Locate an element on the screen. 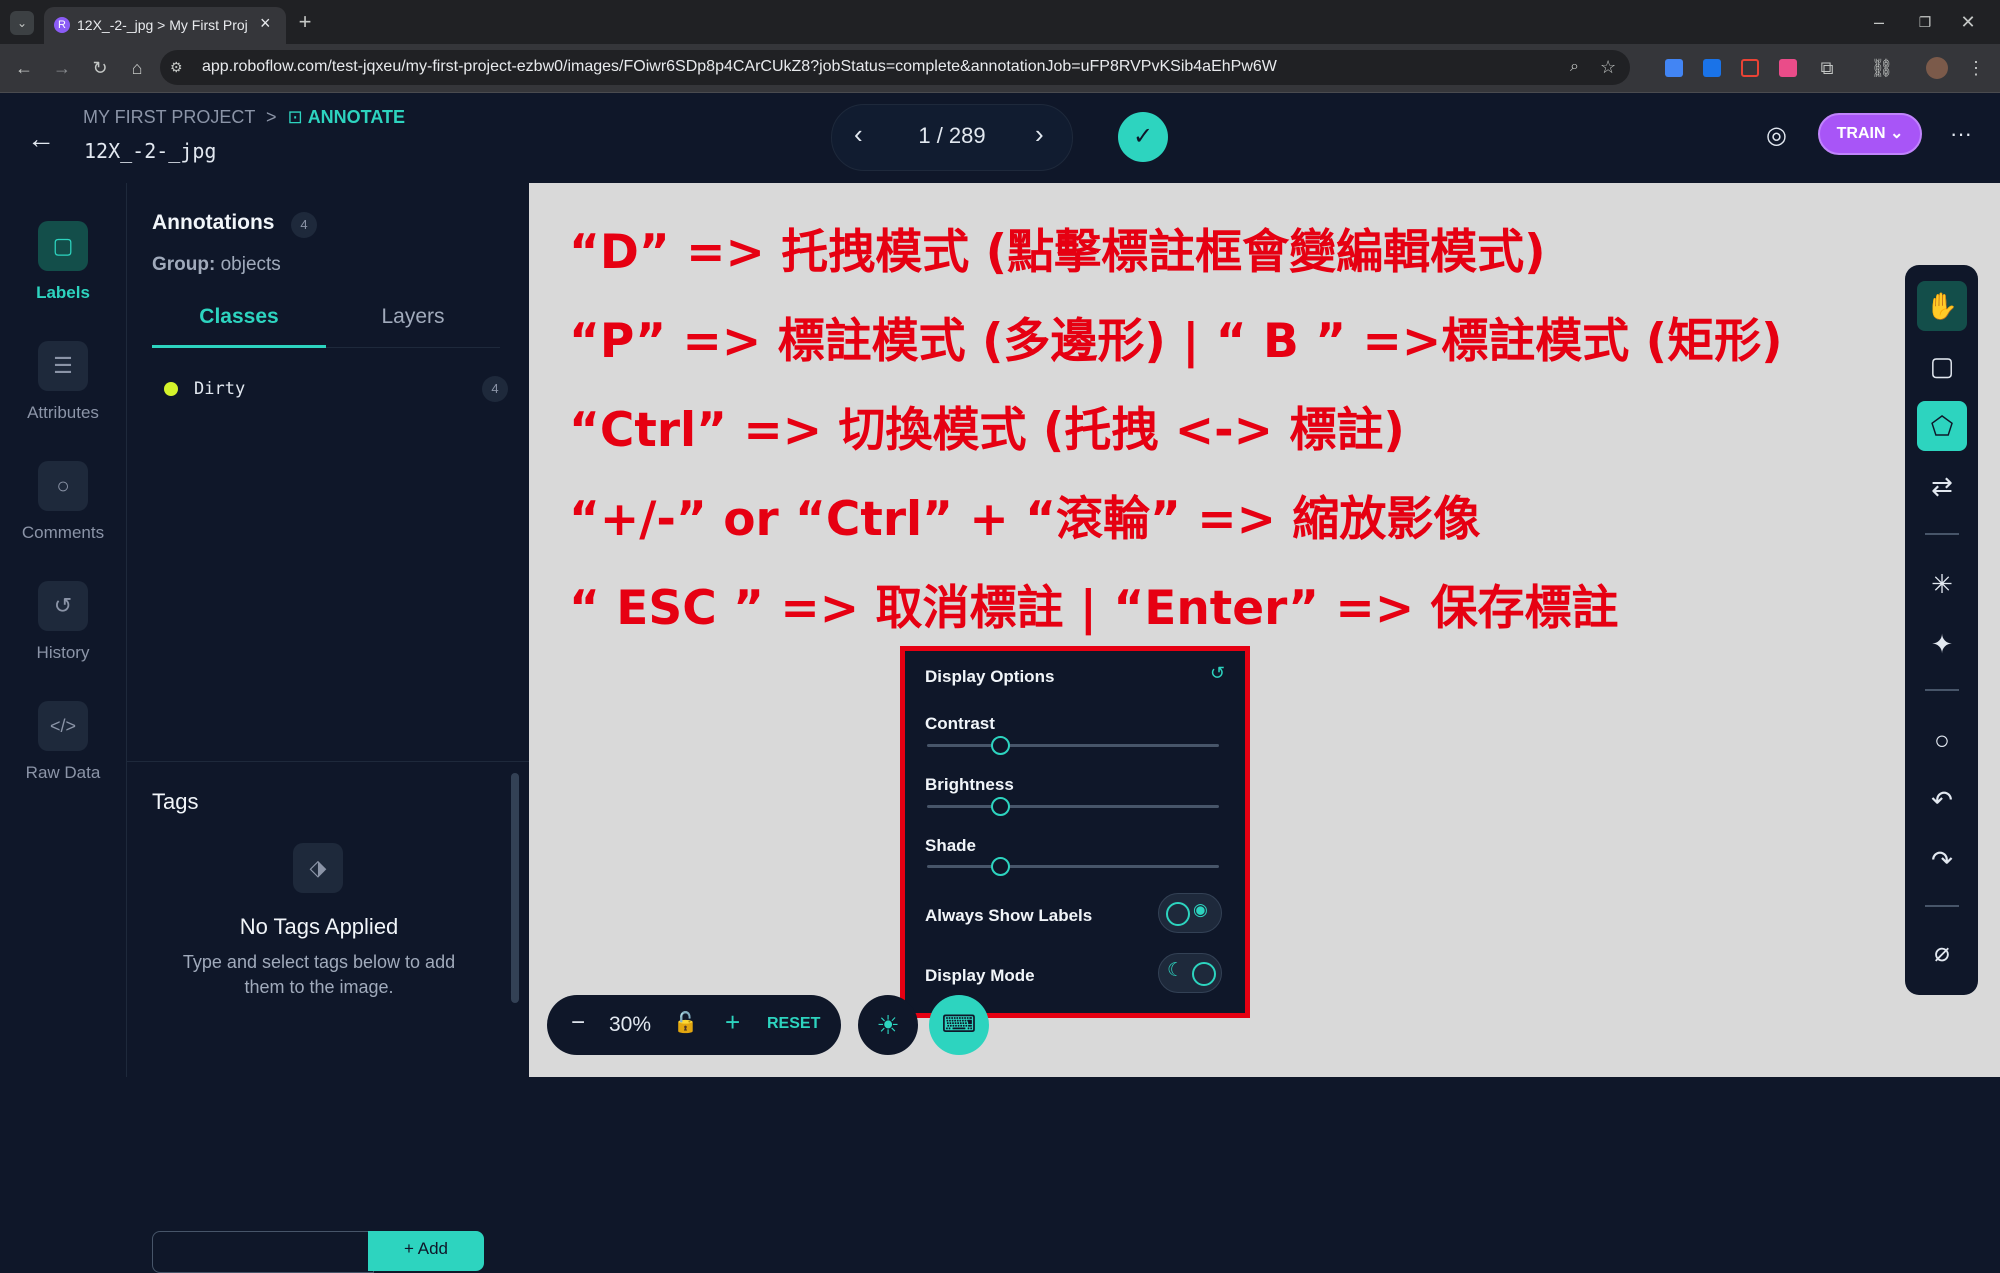 The width and height of the screenshot is (2000, 1273). lock-zoom-icon: 🔓 is located at coordinates (685, 1022).